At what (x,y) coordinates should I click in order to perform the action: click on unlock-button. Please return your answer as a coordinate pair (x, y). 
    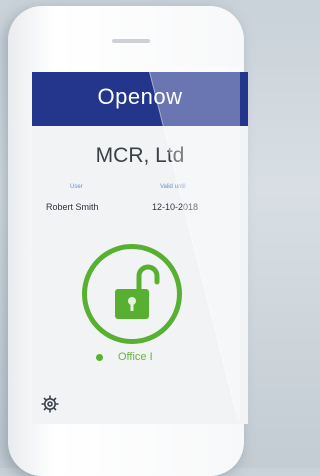
    Looking at the image, I should click on (132, 294).